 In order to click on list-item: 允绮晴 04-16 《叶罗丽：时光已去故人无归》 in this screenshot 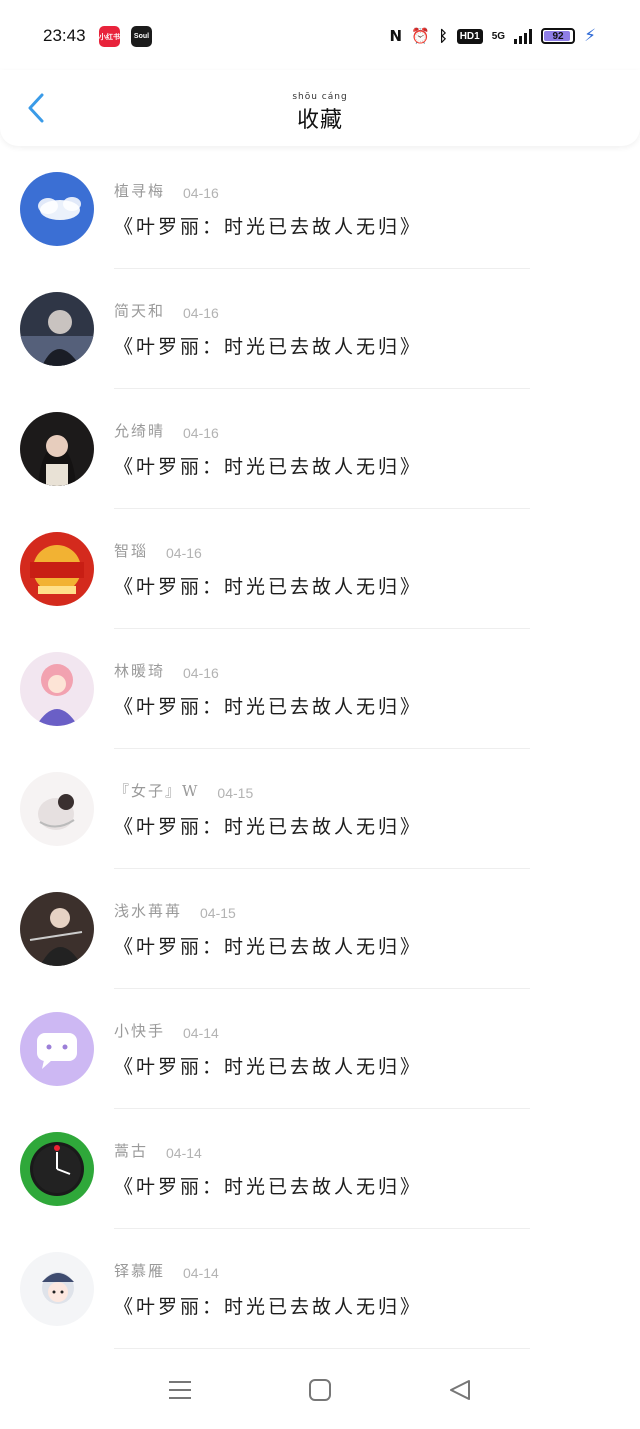, I will do `click(320, 450)`.